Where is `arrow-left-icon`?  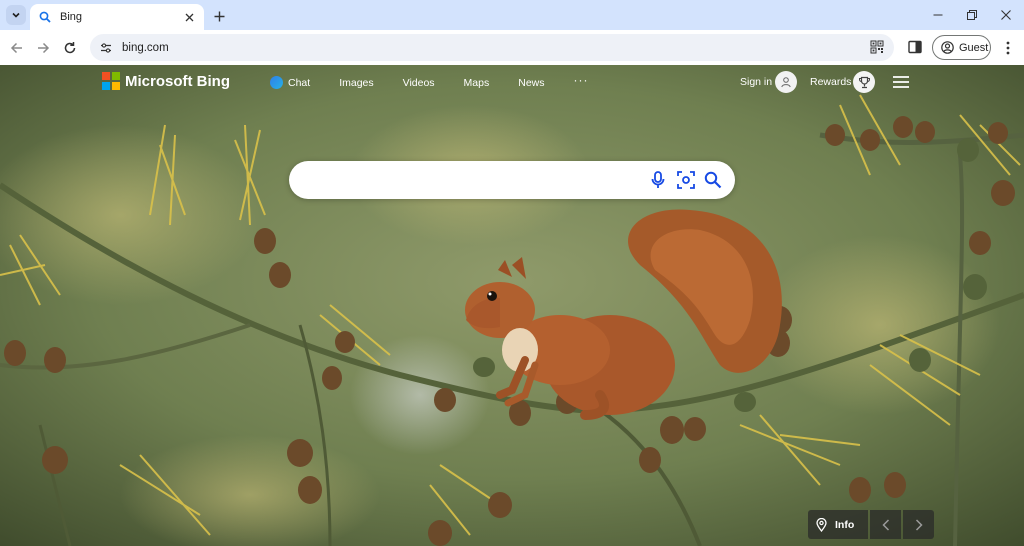
arrow-left-icon is located at coordinates (16, 48).